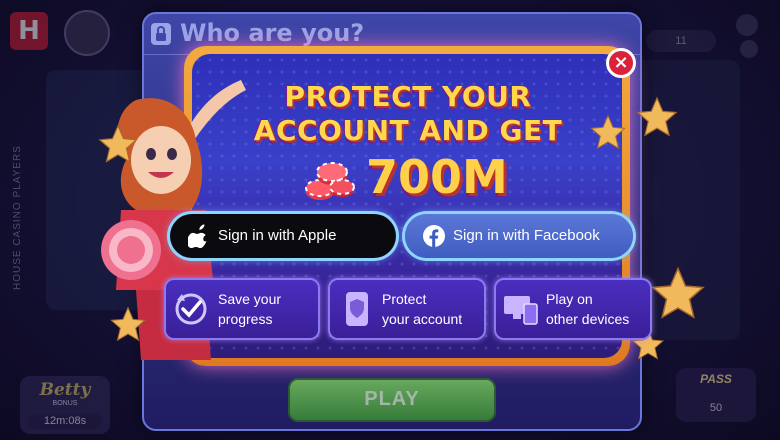 The width and height of the screenshot is (780, 440). I want to click on modal-title: Who are you?, so click(272, 33).